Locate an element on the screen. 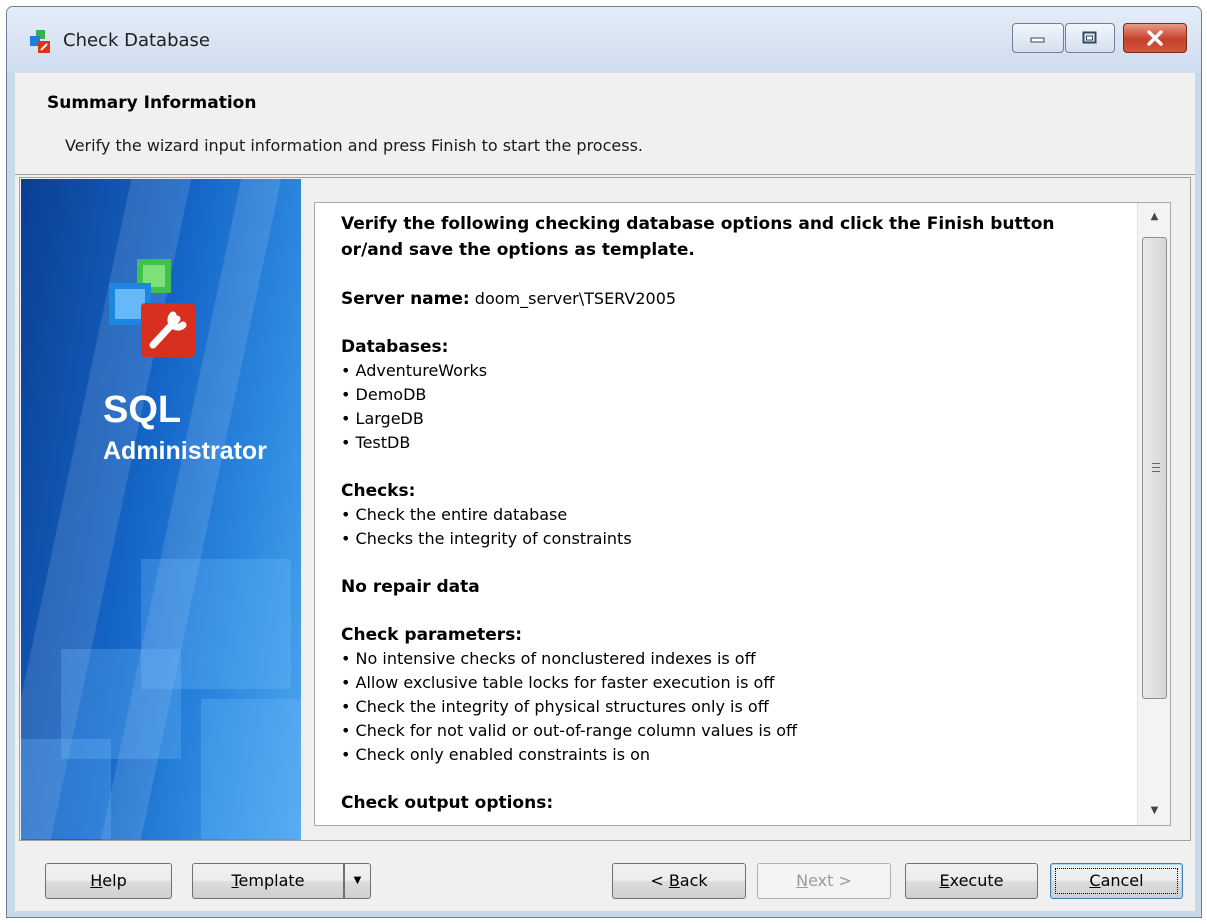  maximize-icon is located at coordinates (1089, 37).